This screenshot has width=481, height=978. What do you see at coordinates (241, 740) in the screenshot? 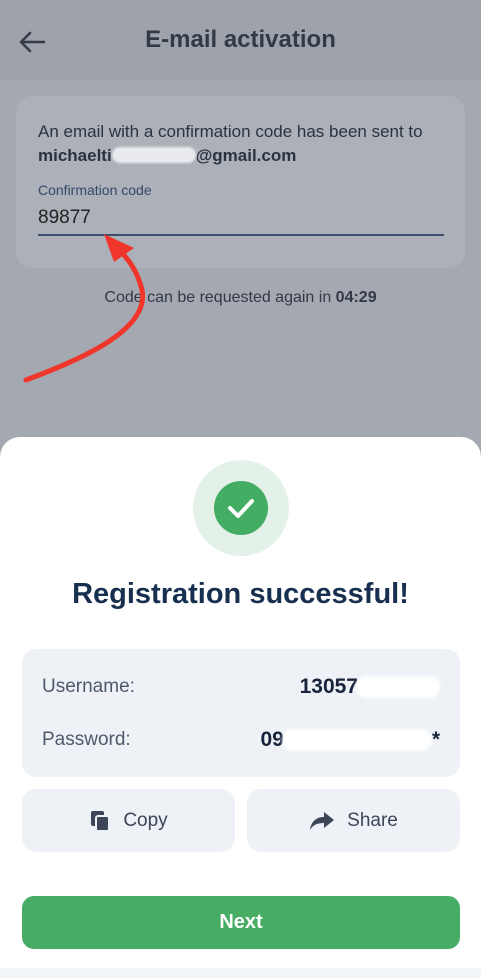
I see `password-row: Password: 09 *` at bounding box center [241, 740].